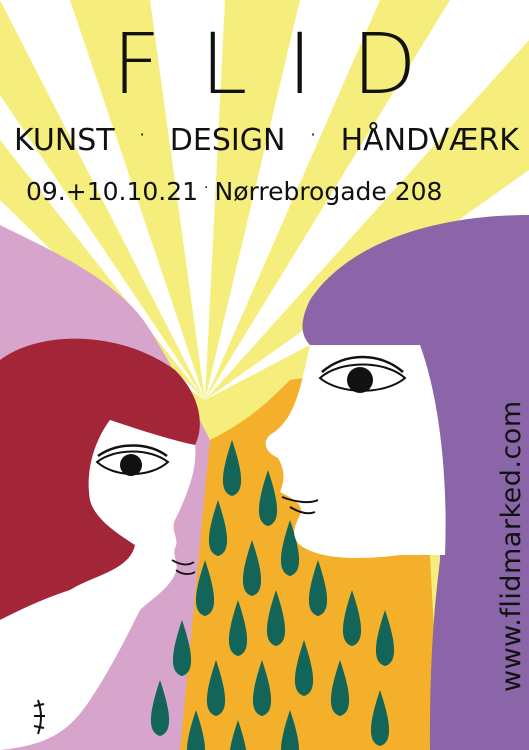 This screenshot has width=529, height=750. I want to click on event-dates: 09.+10.10.21, so click(112, 191).